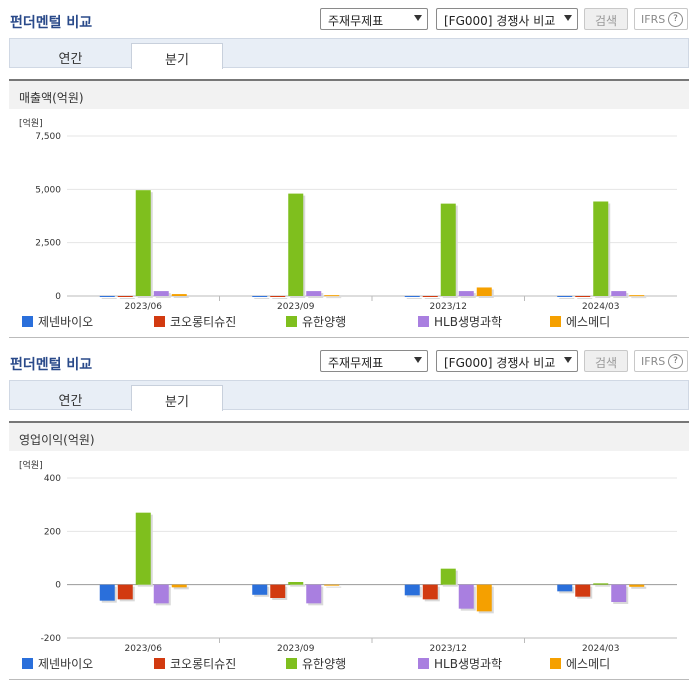 The width and height of the screenshot is (696, 684). I want to click on x-tick-label: 2023/06, so click(144, 649).